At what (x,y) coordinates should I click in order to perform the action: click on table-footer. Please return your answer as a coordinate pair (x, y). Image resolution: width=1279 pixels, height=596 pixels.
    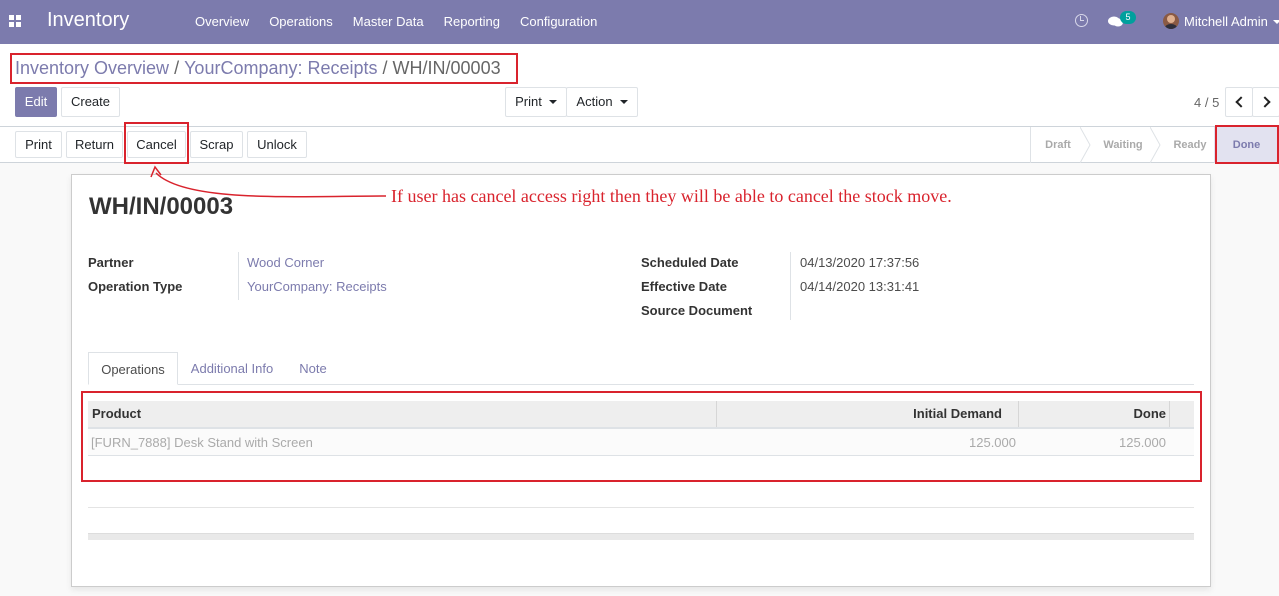
    Looking at the image, I should click on (641, 536).